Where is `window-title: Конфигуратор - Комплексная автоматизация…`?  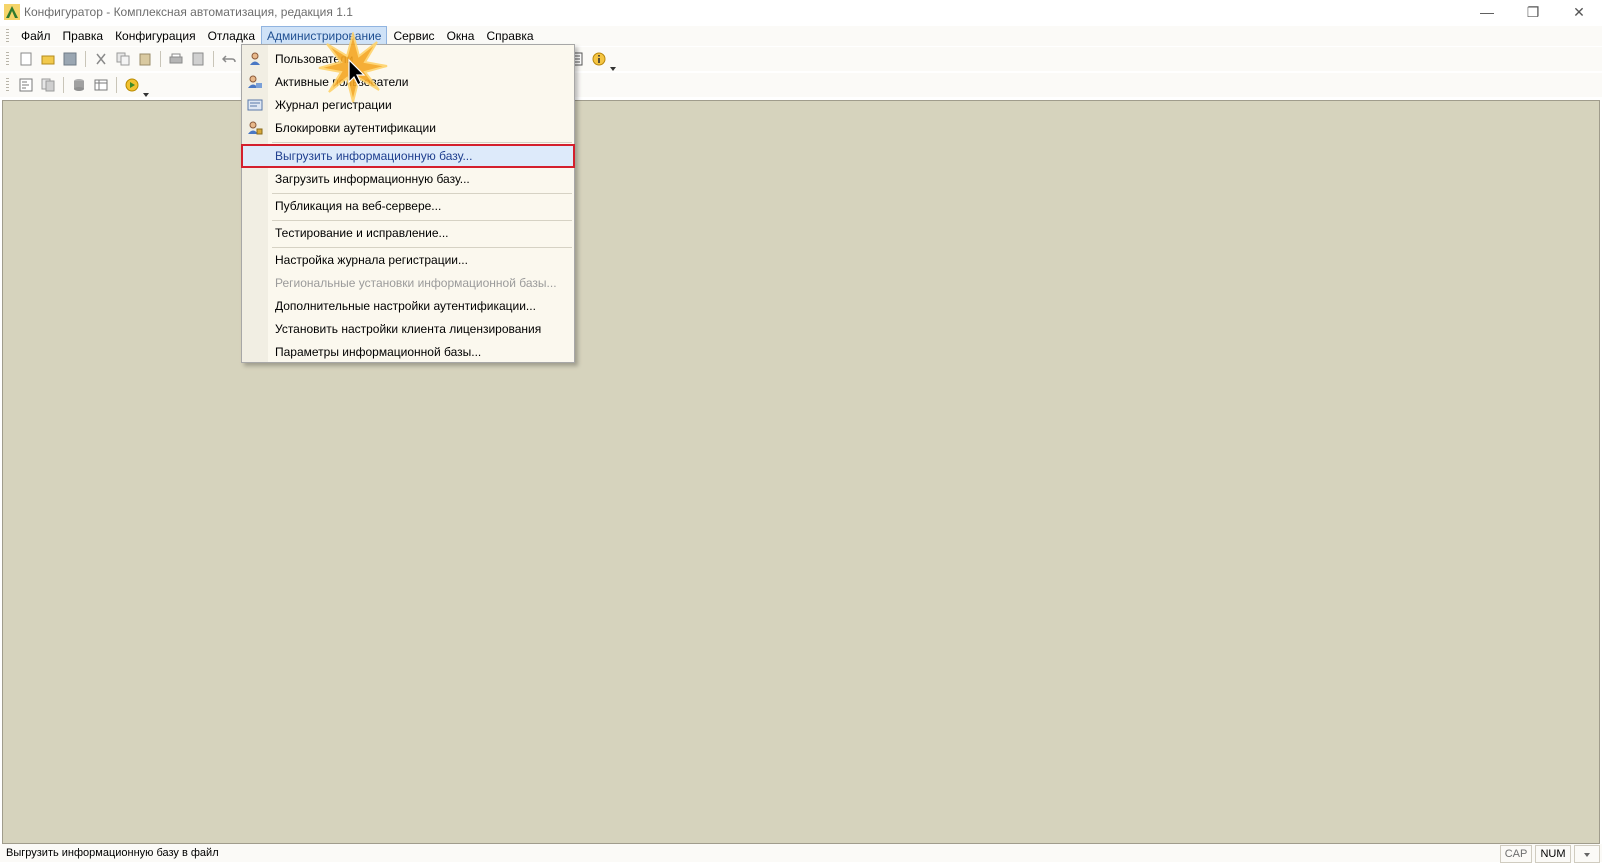 window-title: Конфигуратор - Комплексная автоматизация… is located at coordinates (188, 12).